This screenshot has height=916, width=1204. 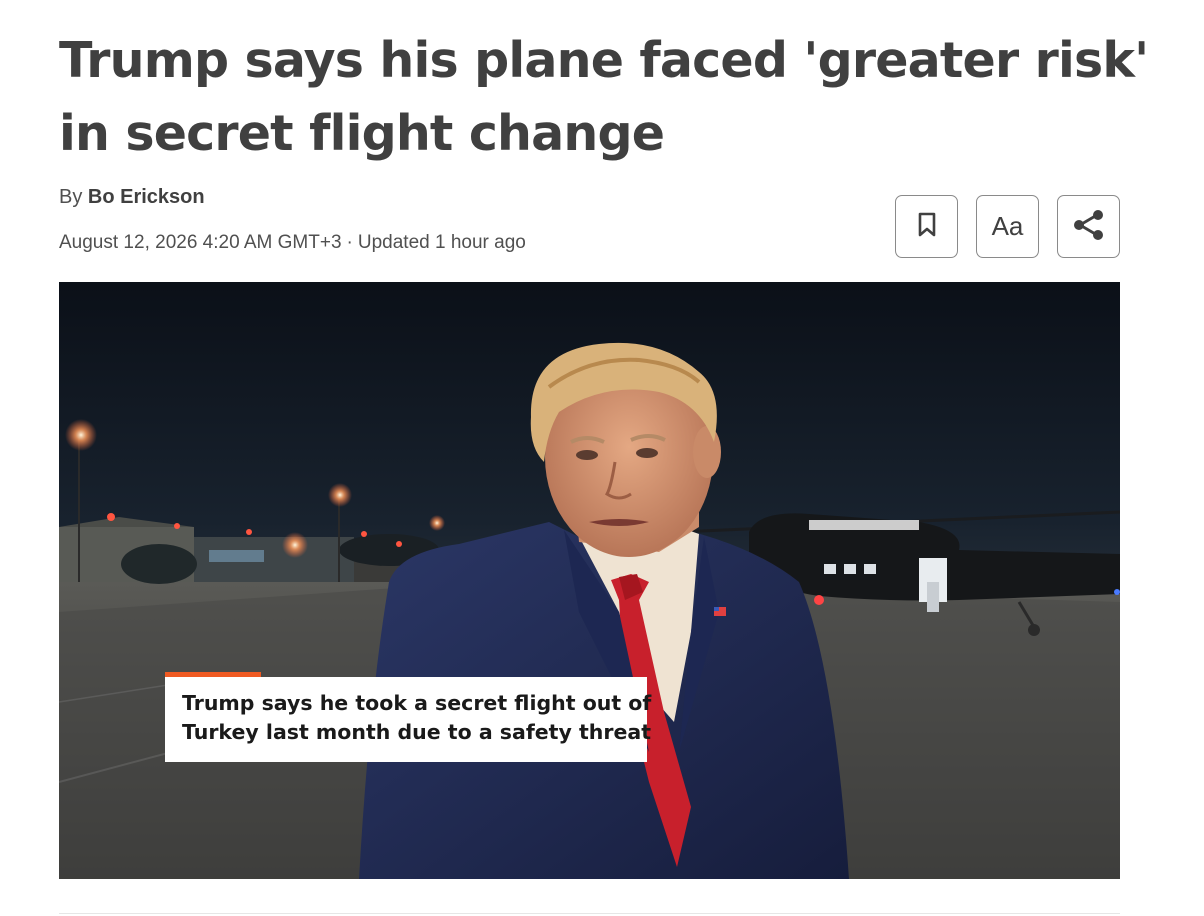 I want to click on text-size-button: Aa, so click(x=1007, y=226).